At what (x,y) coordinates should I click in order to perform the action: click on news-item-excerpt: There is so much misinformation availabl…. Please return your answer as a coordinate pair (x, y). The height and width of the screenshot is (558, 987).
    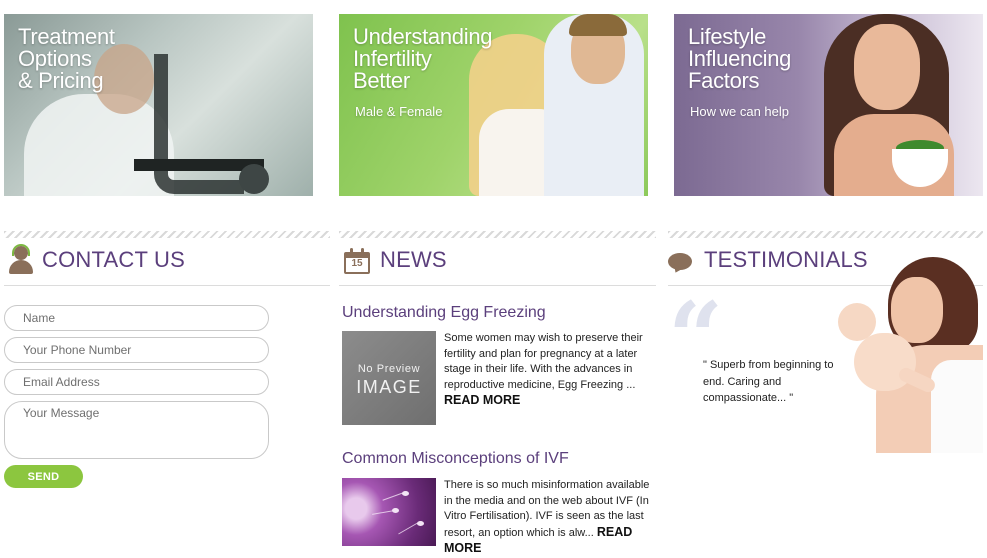
    Looking at the image, I should click on (551, 518).